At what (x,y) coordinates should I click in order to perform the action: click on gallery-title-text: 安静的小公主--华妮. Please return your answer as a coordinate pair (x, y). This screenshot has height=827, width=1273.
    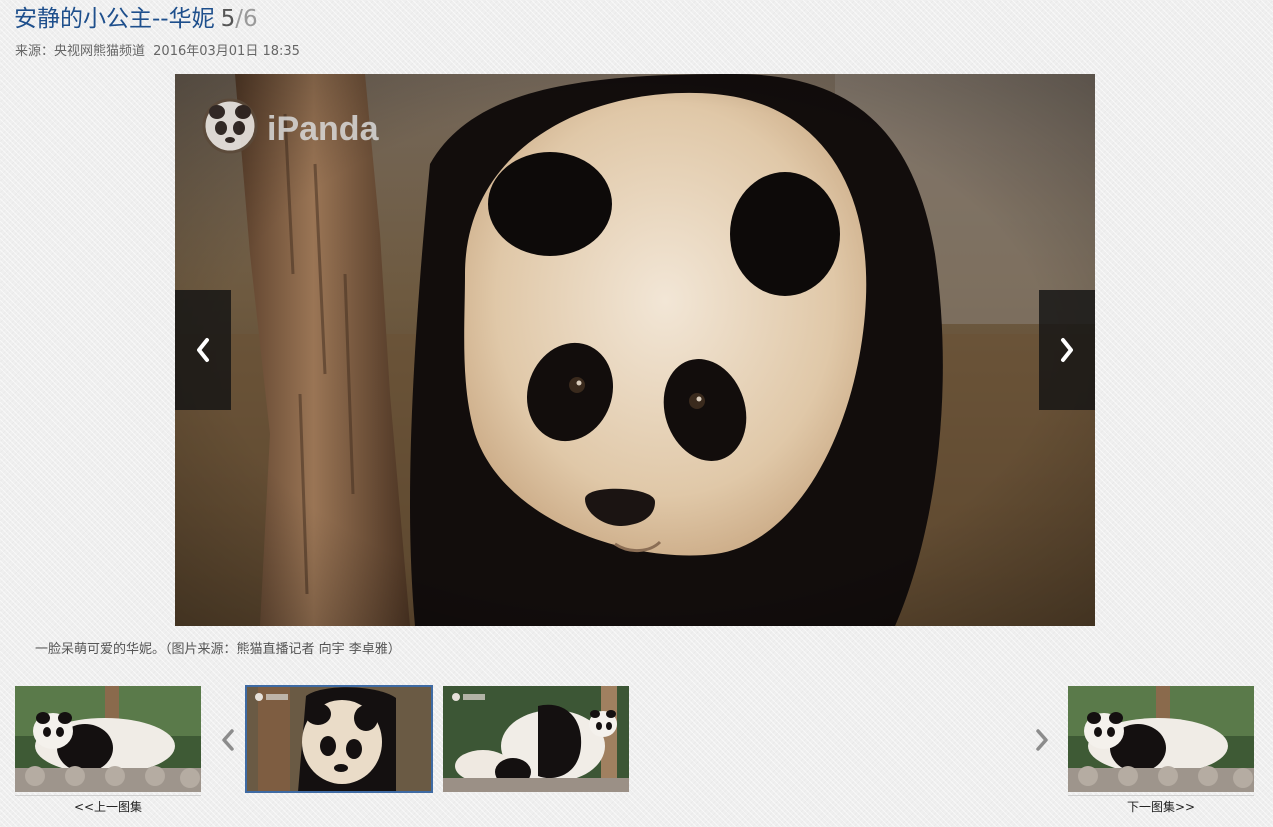
    Looking at the image, I should click on (114, 19).